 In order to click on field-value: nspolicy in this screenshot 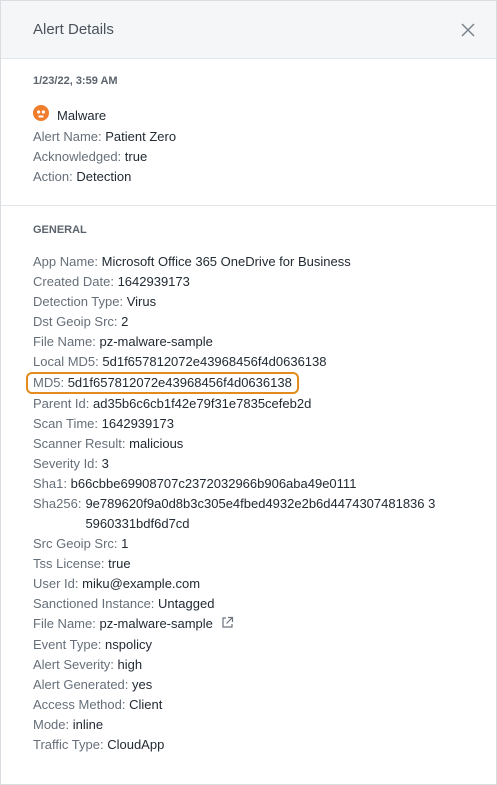, I will do `click(129, 644)`.